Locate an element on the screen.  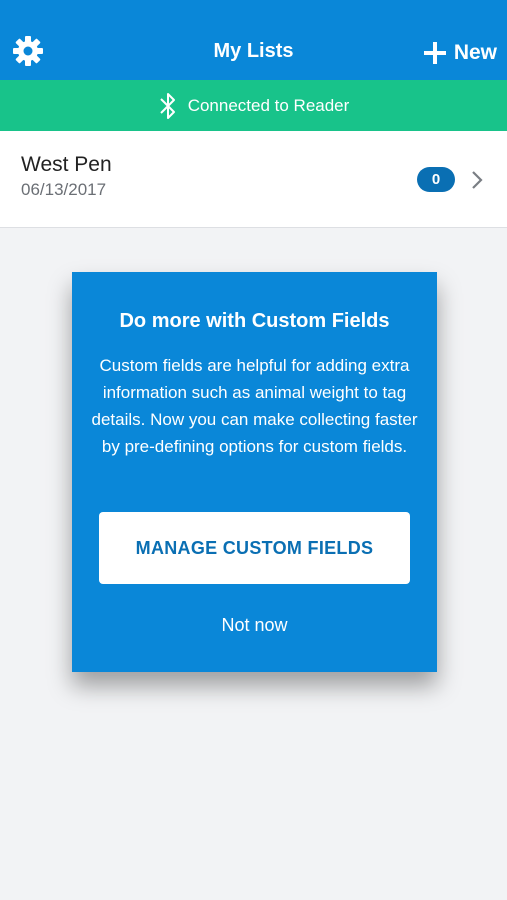
new-list-label: New is located at coordinates (475, 52).